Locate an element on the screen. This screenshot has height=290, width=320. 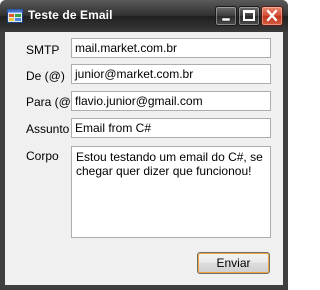
subject-label: Assunto is located at coordinates (48, 129).